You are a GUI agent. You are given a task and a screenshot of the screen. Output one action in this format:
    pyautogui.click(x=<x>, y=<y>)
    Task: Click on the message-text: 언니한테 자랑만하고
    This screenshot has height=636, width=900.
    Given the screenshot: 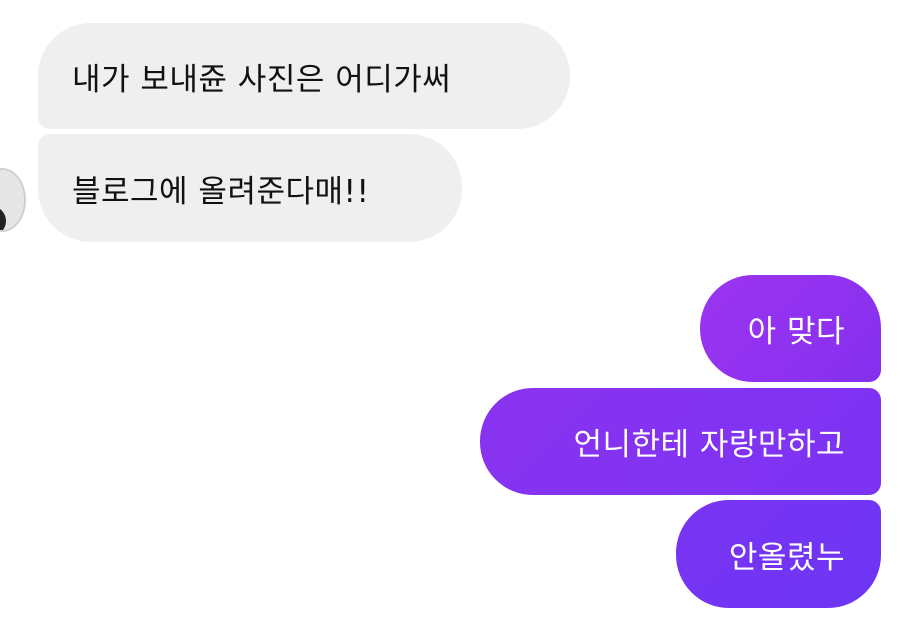 What is the action you would take?
    pyautogui.click(x=709, y=445)
    